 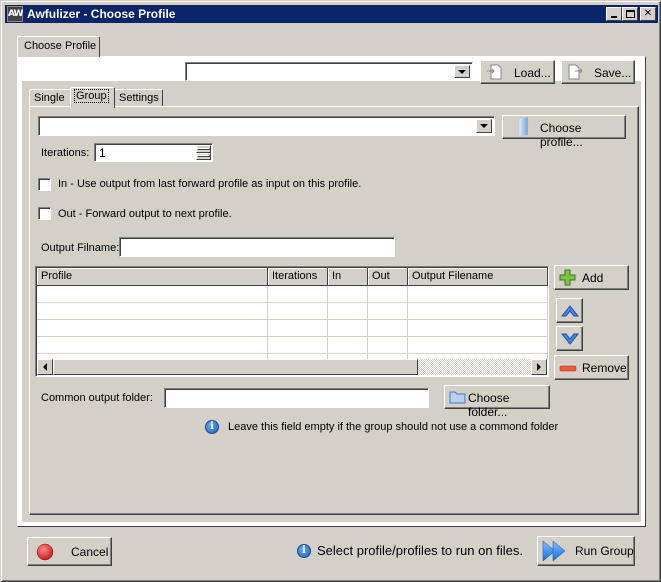 I want to click on close-button: ✕, so click(x=648, y=14).